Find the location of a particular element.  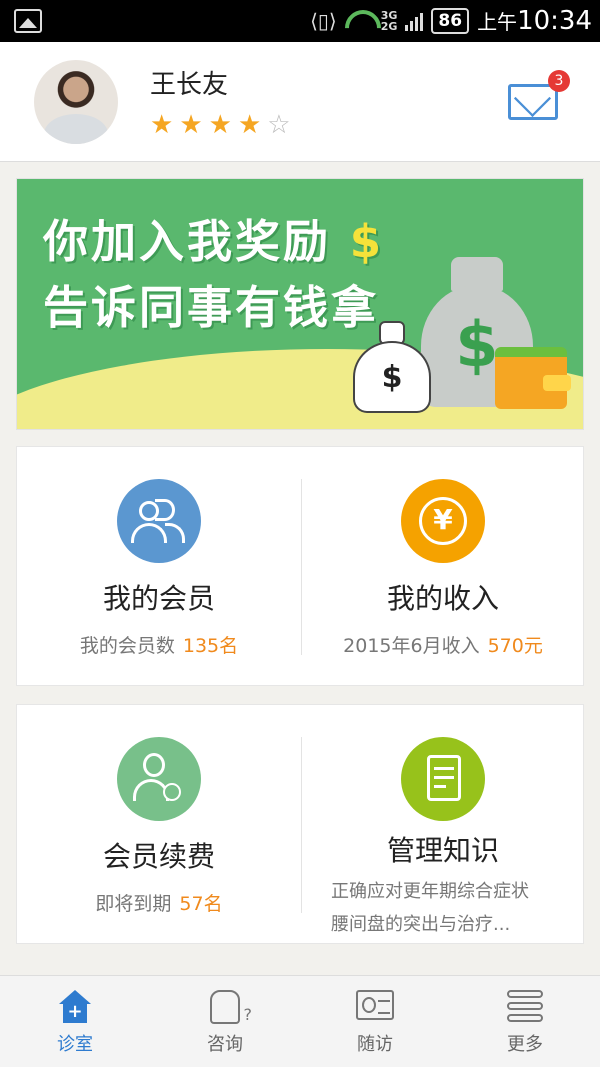

status-indicators: ⟨▯⟩ 3G 2G 86 上午10:34 is located at coordinates (451, 21).